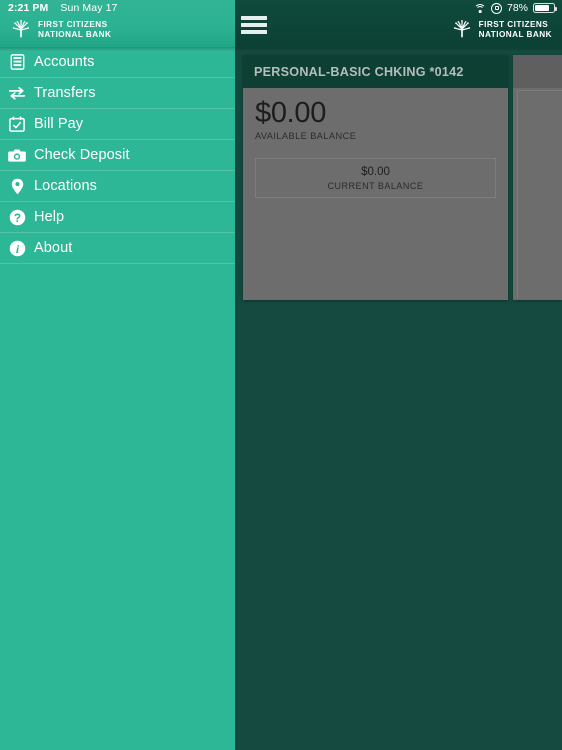 This screenshot has width=562, height=750. I want to click on brand-lockup-header: FIRST CITIZENS NATIONAL BANK, so click(501, 30).